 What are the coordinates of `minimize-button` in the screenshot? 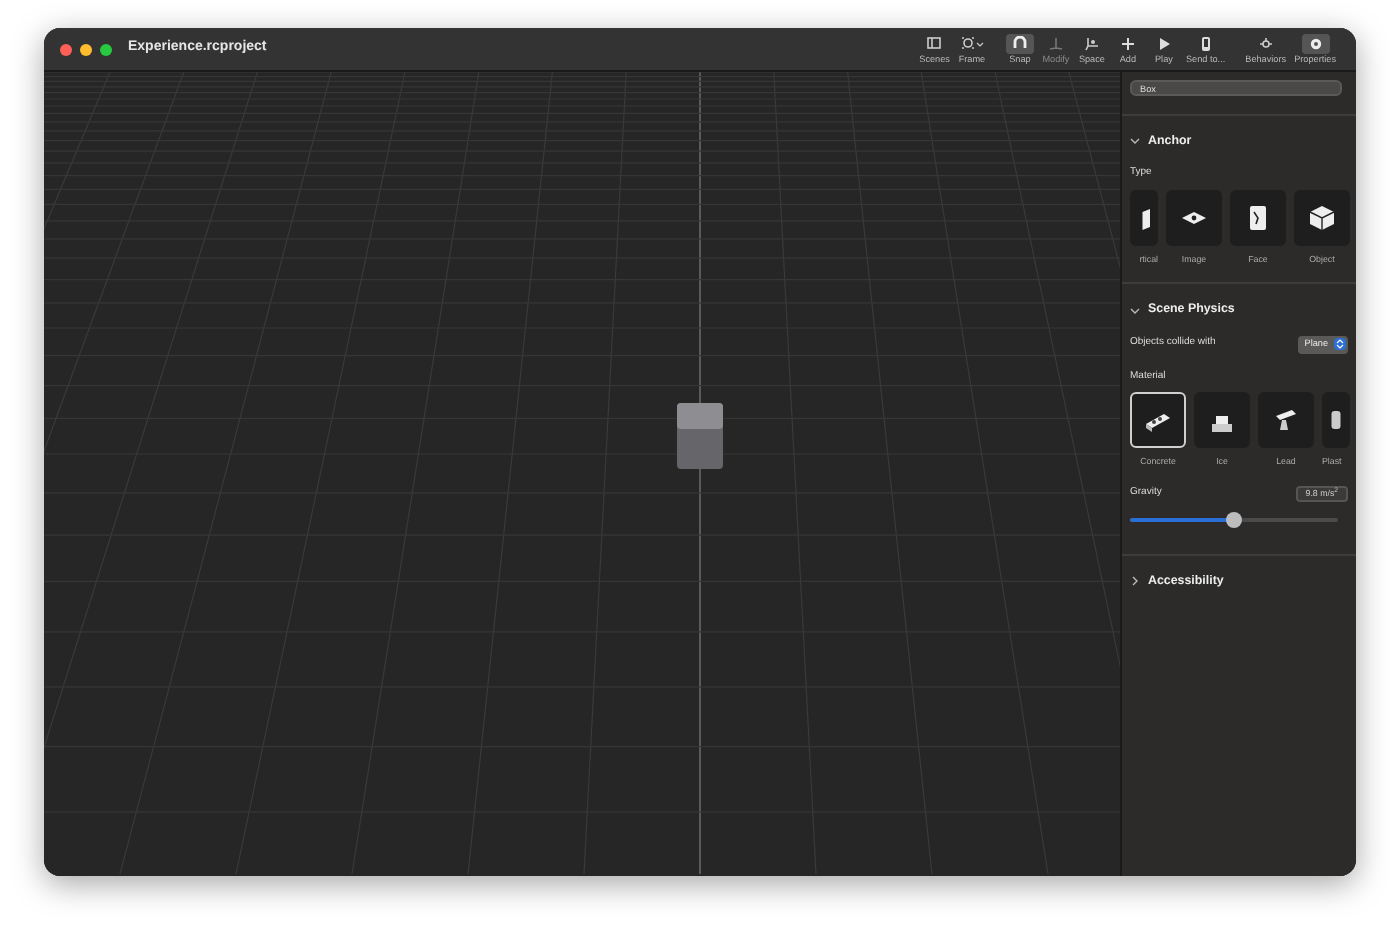 It's located at (86, 49).